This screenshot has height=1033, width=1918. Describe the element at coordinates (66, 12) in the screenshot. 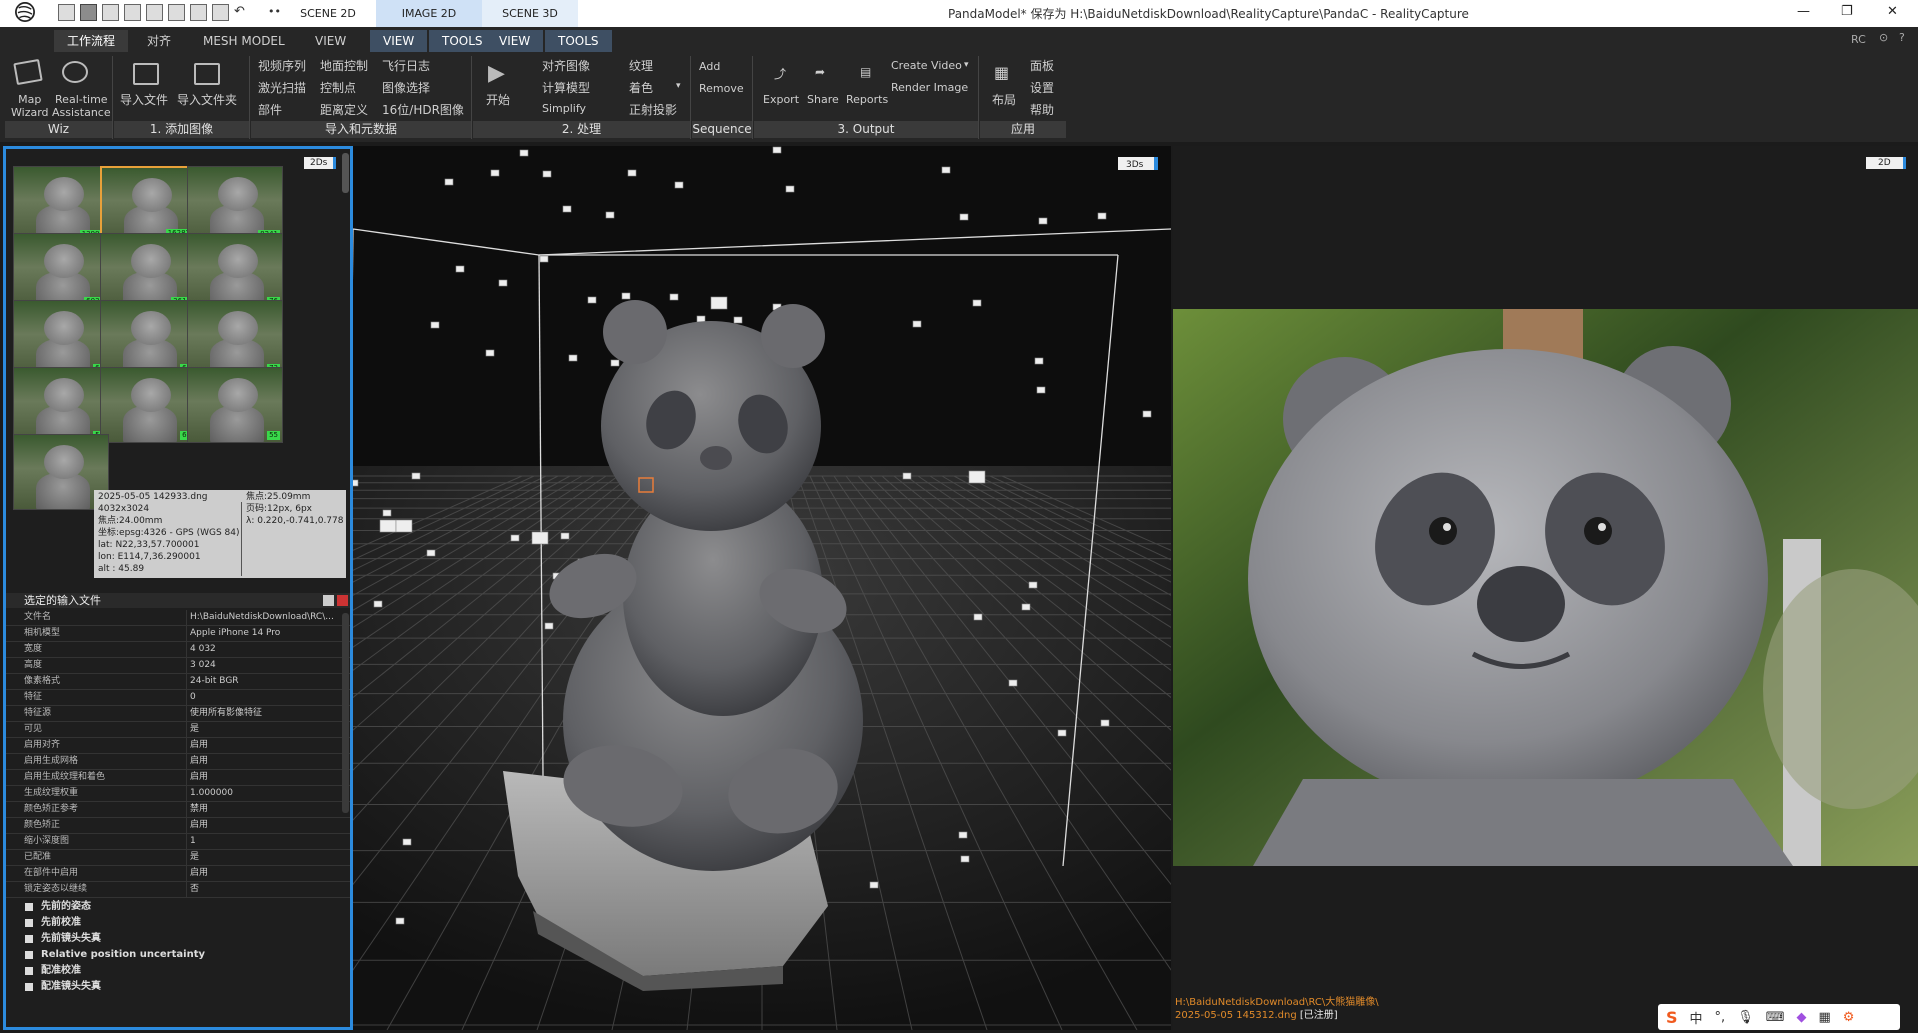

I see `layout-1-icon` at that location.